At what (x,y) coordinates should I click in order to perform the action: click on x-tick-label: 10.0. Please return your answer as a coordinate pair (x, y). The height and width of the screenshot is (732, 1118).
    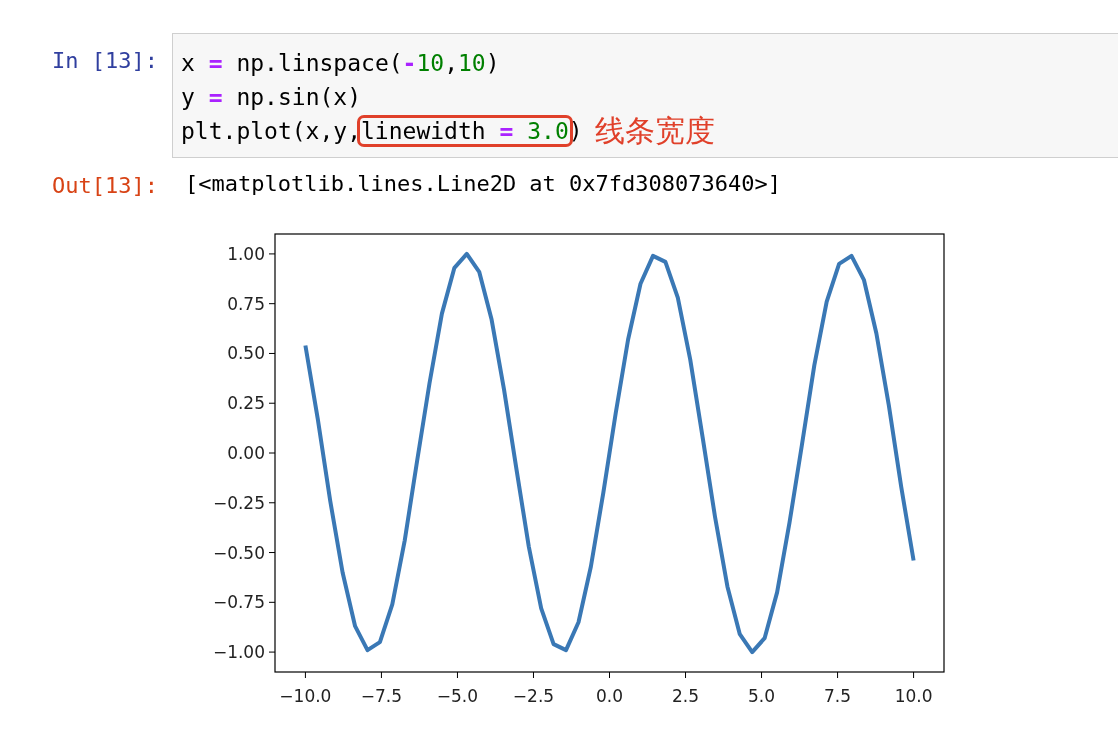
    Looking at the image, I should click on (913, 696).